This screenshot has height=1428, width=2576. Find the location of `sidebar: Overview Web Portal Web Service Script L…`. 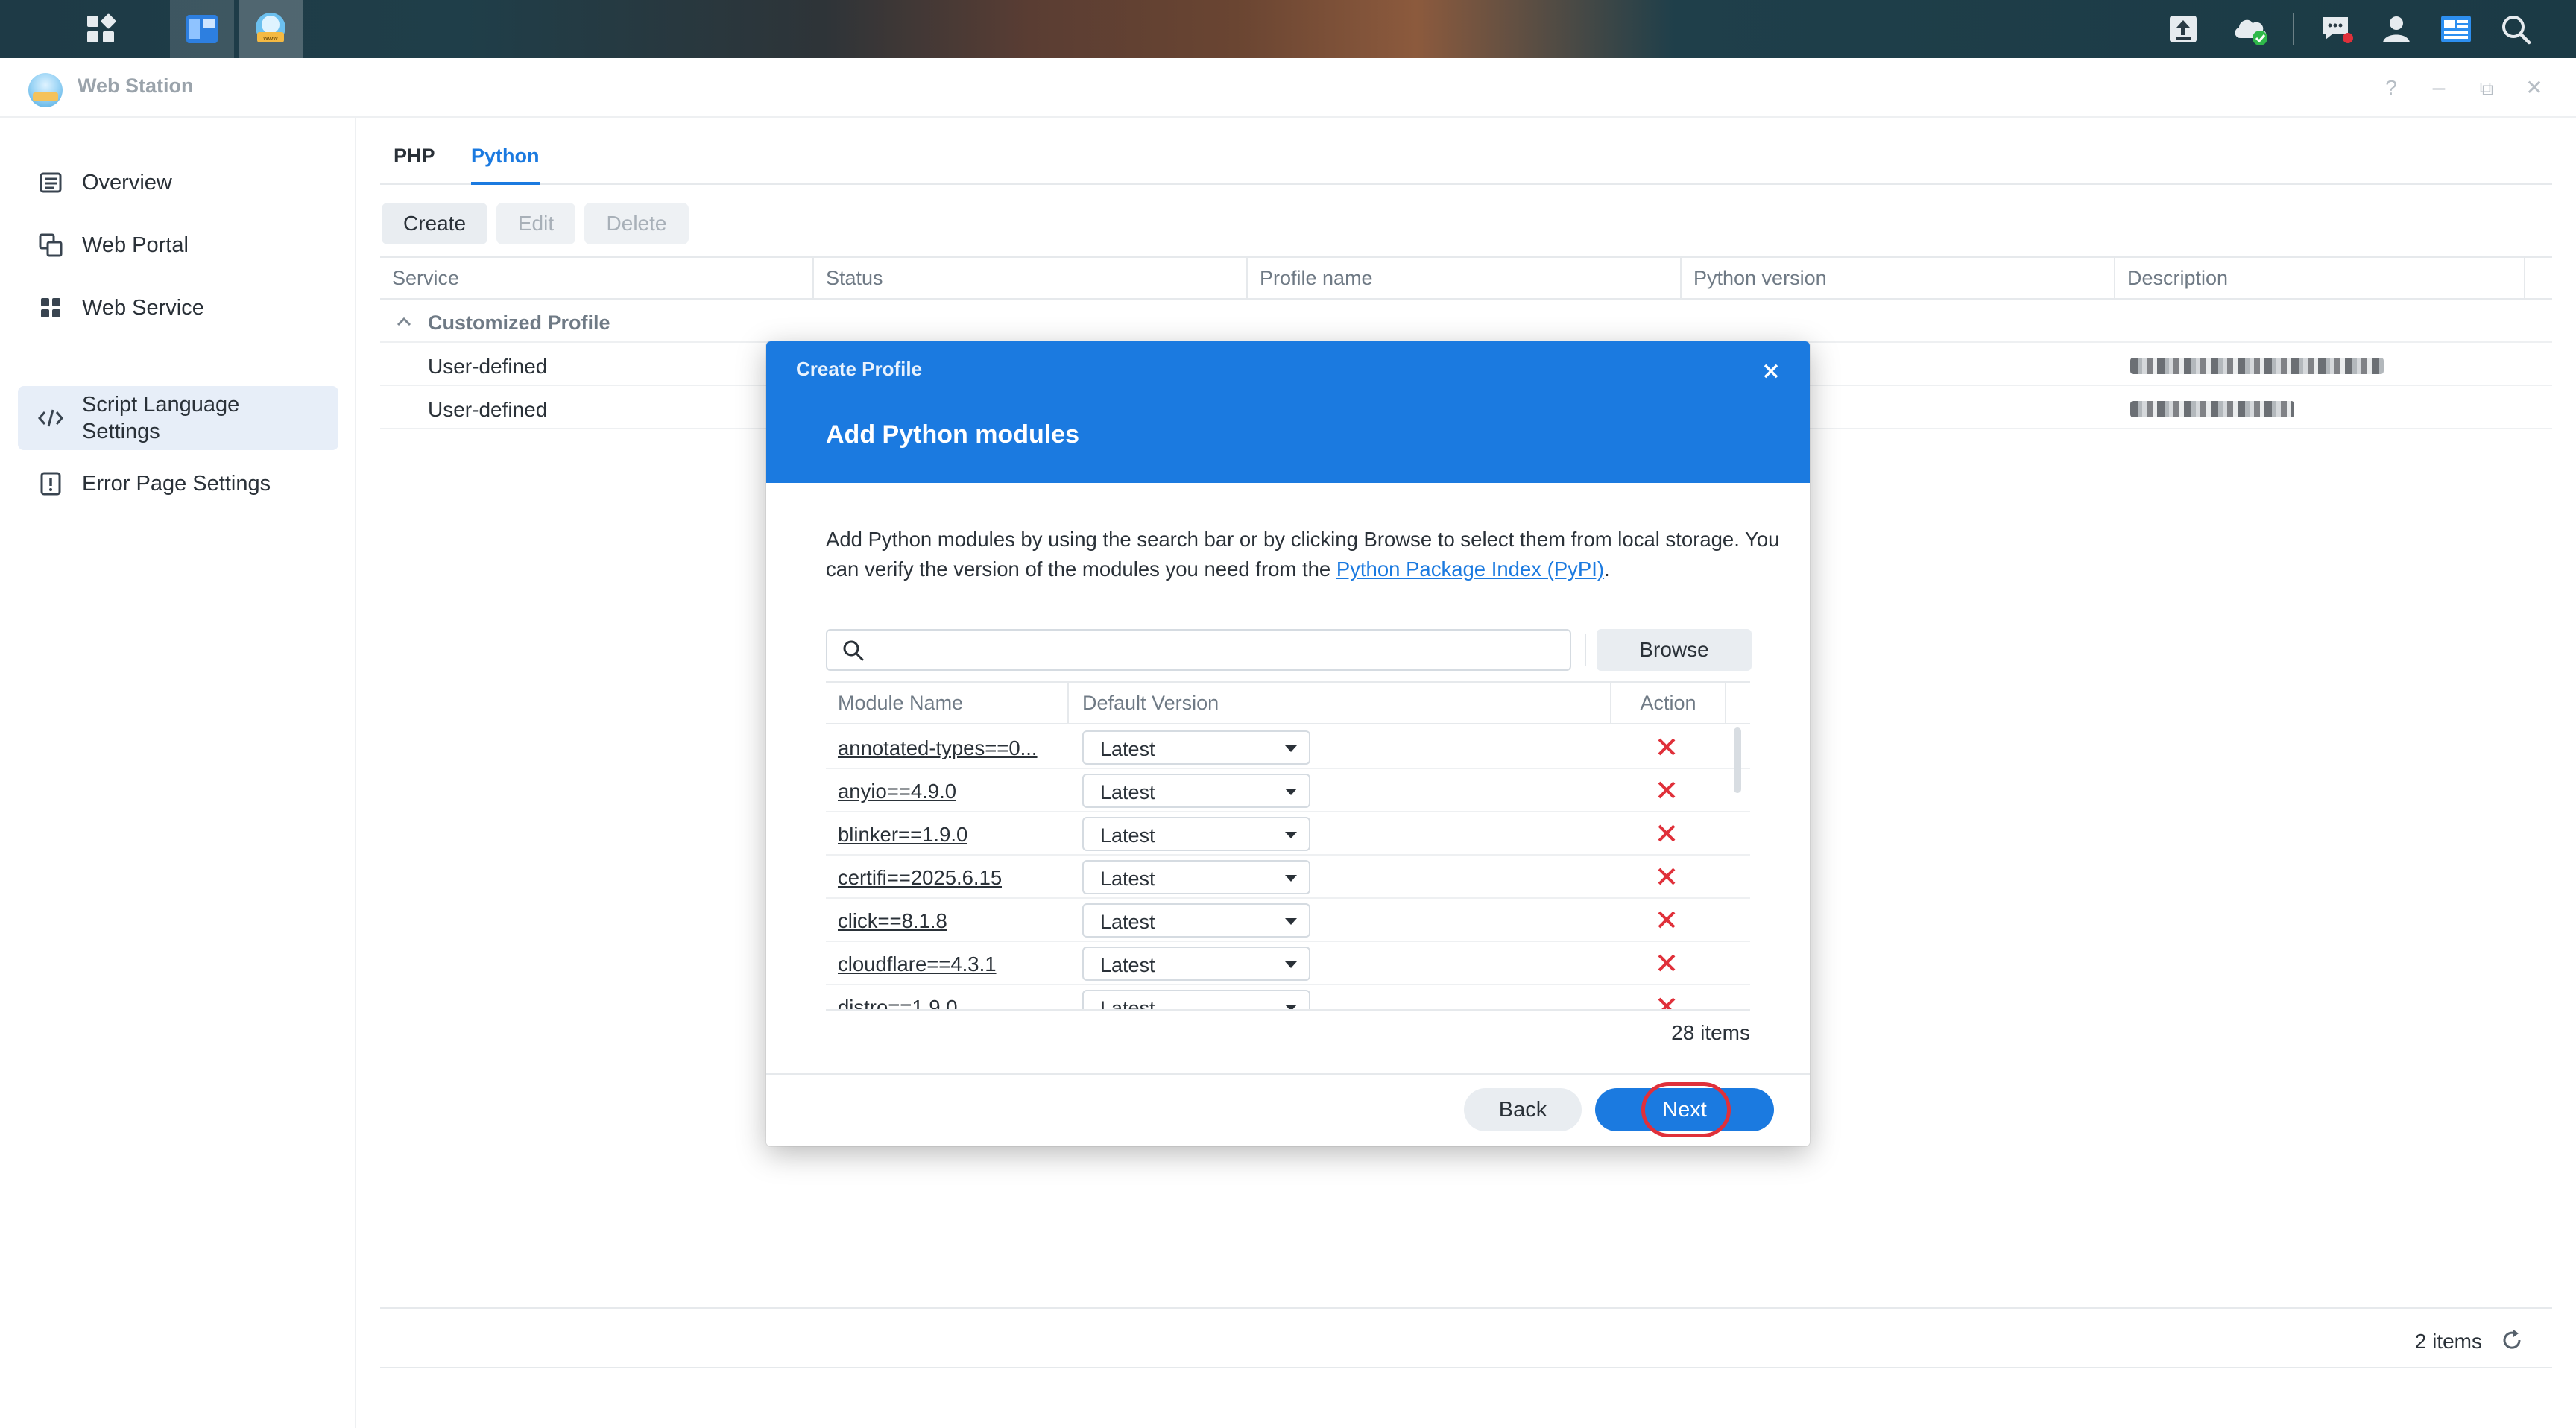

sidebar: Overview Web Portal Web Service Script L… is located at coordinates (178, 773).